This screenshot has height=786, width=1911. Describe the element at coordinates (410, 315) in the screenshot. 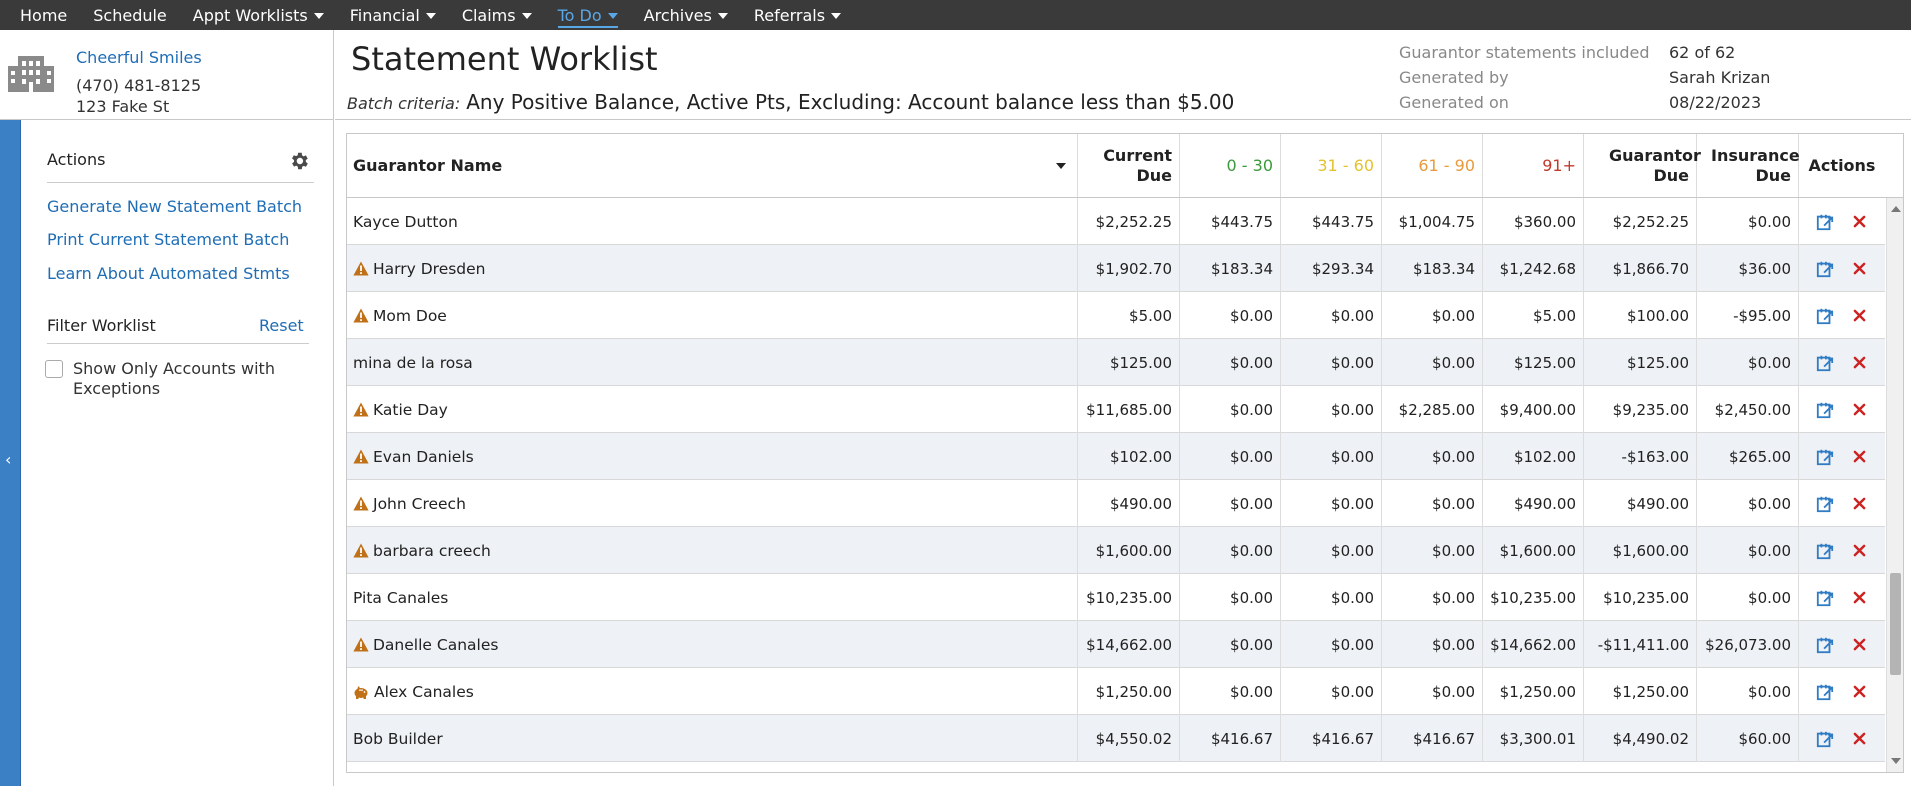

I see `guarantor-name: Mom Doe` at that location.